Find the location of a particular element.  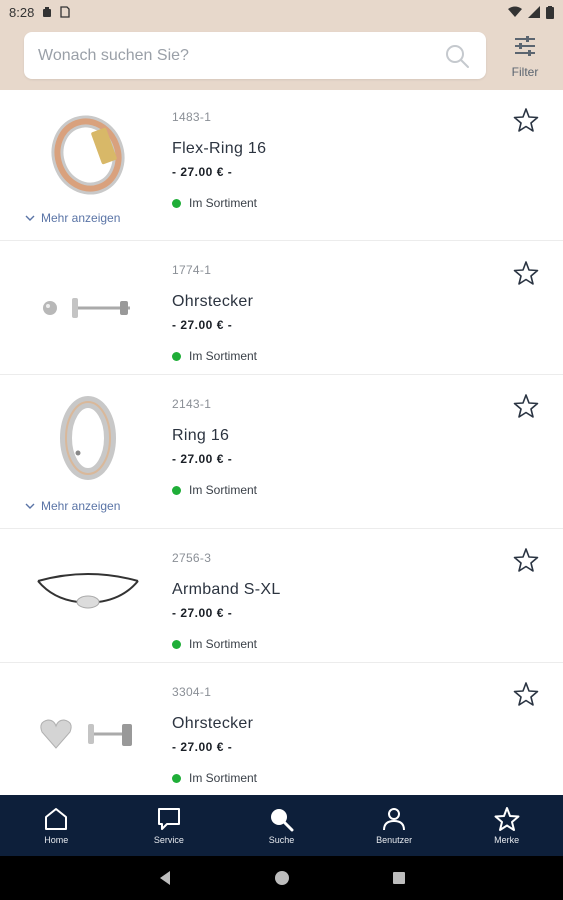

battery-icon is located at coordinates (550, 12).